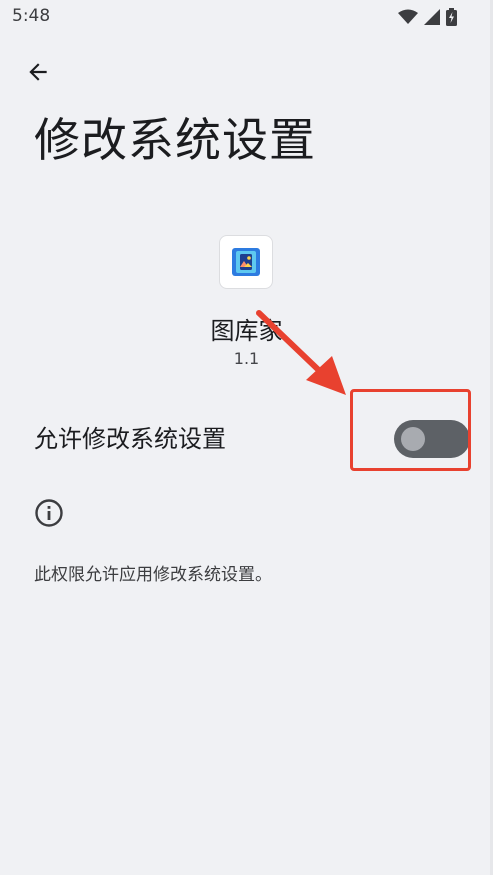  Describe the element at coordinates (246, 358) in the screenshot. I see `app-version: 1.1` at that location.